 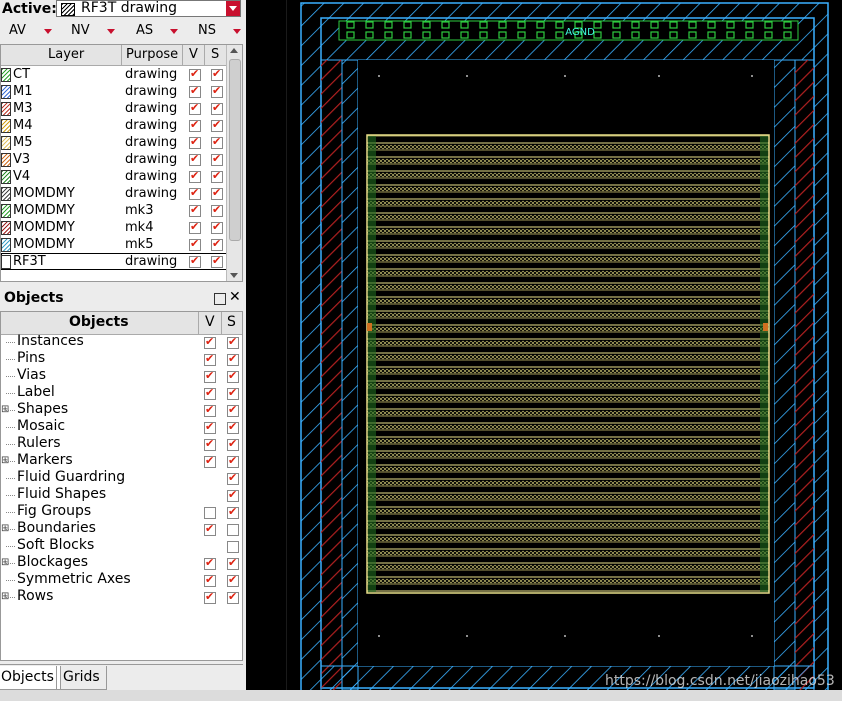 What do you see at coordinates (121, 546) in the screenshot?
I see `object-row: Soft Blocks` at bounding box center [121, 546].